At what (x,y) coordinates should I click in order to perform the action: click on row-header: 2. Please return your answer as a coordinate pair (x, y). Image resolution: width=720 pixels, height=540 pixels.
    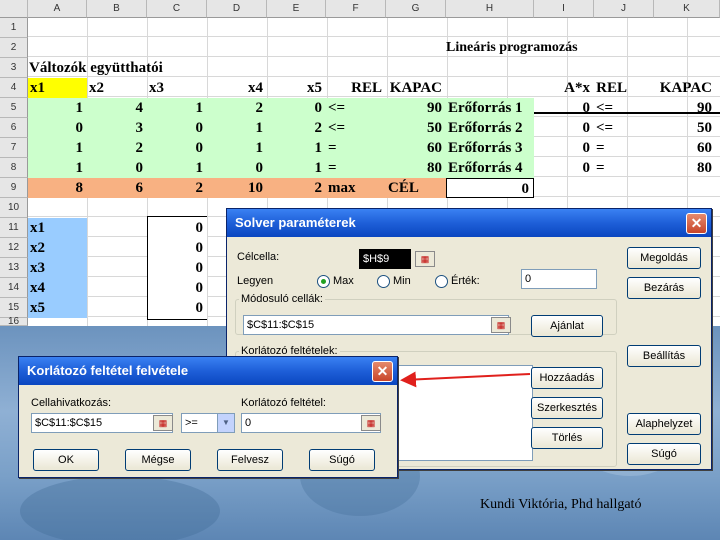
    Looking at the image, I should click on (14, 48).